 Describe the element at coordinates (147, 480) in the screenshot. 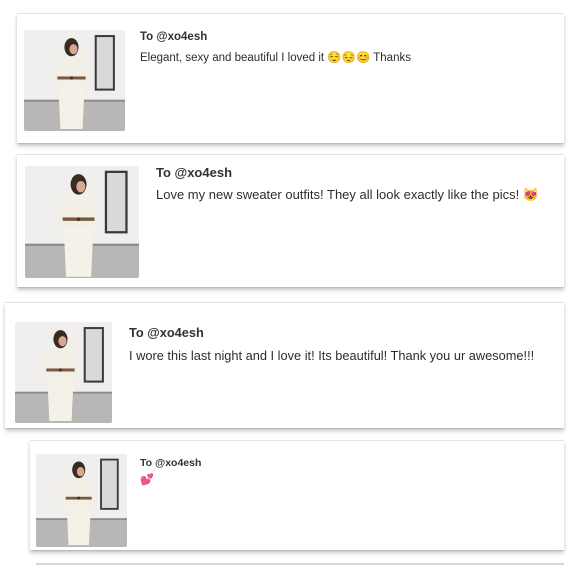

I see `message-text: 💕` at that location.